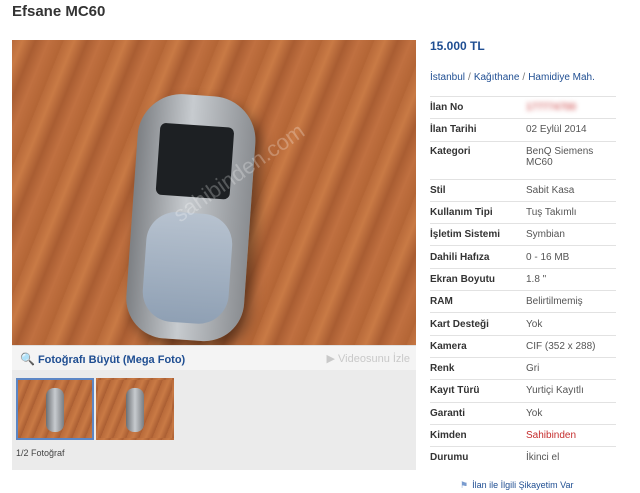  What do you see at coordinates (561, 77) in the screenshot?
I see `location-neighborhood: Hamidiye Mah.` at bounding box center [561, 77].